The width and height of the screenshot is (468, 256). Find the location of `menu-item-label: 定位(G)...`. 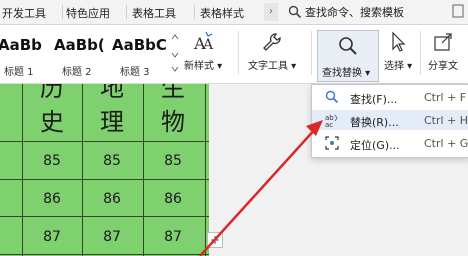

menu-item-label: 定位(G)... is located at coordinates (375, 145).